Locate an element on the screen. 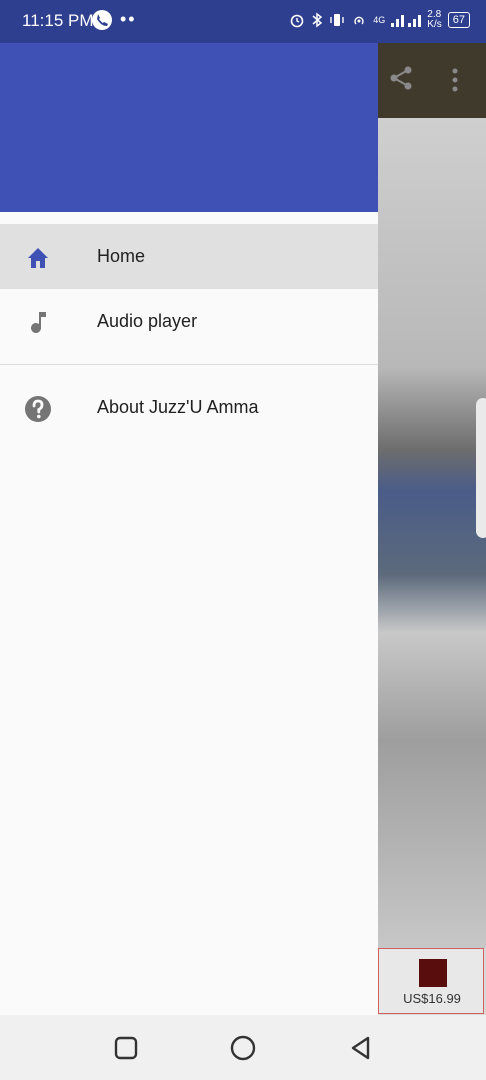  drawer-divider is located at coordinates (189, 364).